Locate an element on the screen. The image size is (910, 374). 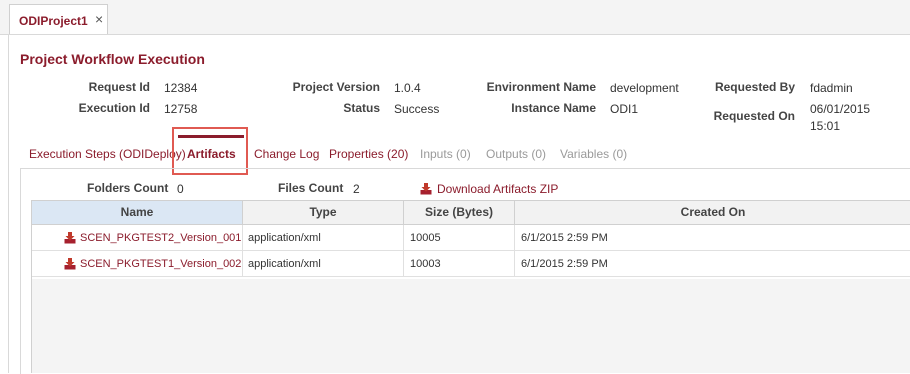
left-border is located at coordinates (8, 203).